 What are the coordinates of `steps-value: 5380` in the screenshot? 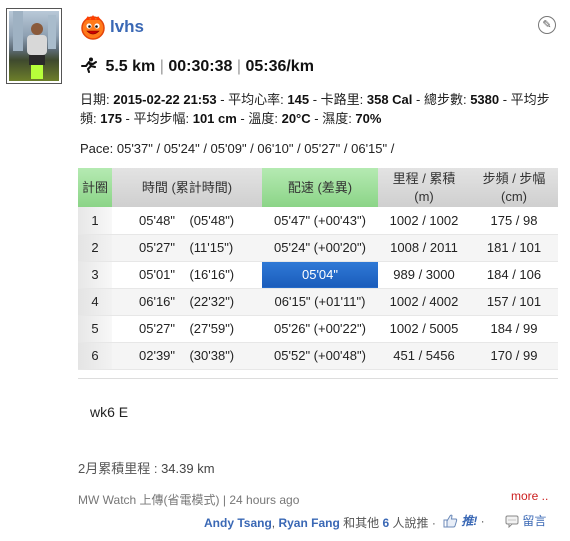 It's located at (485, 99).